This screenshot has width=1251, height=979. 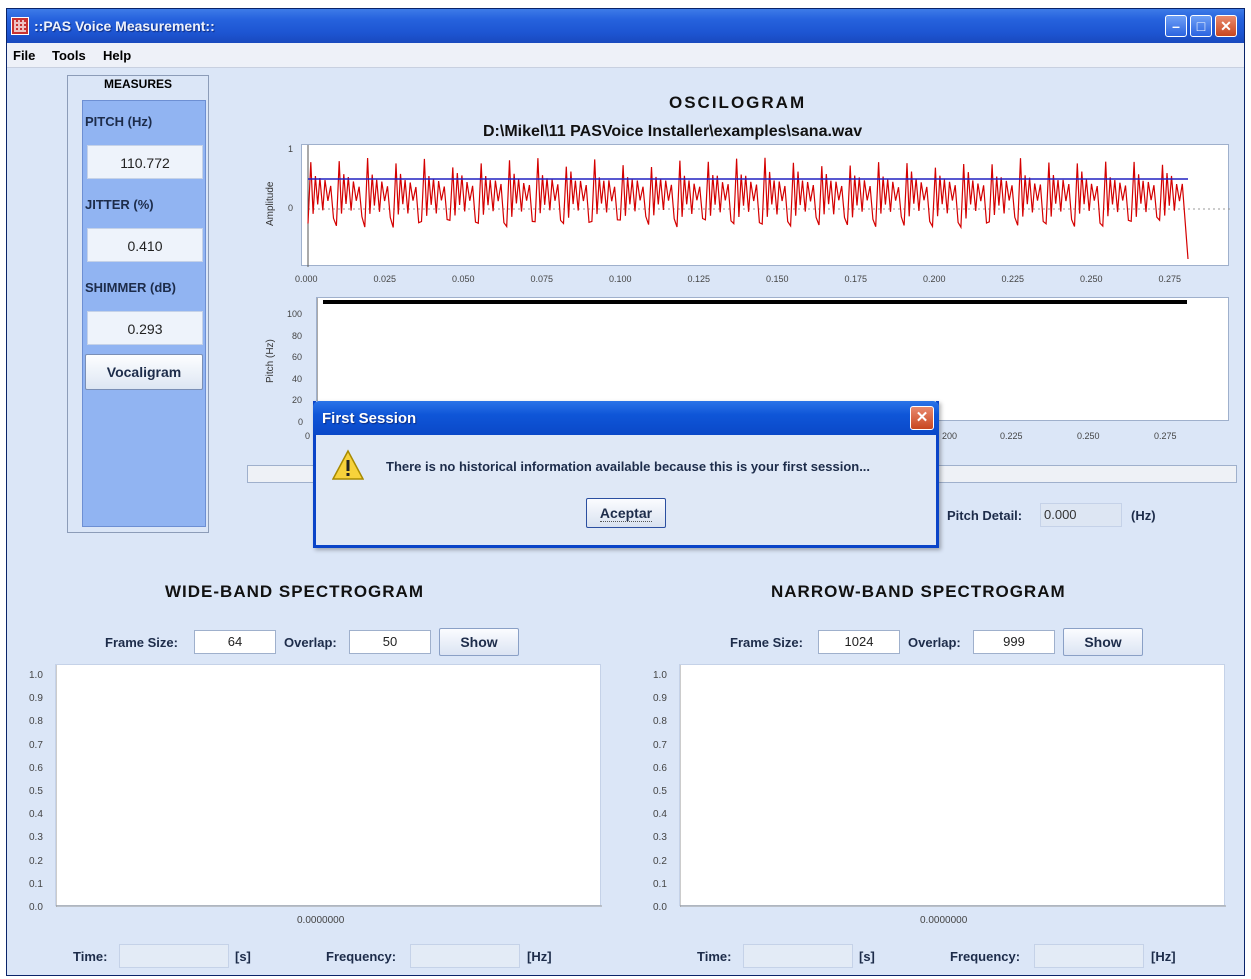 What do you see at coordinates (291, 208) in the screenshot?
I see `amp-tick-0: 0` at bounding box center [291, 208].